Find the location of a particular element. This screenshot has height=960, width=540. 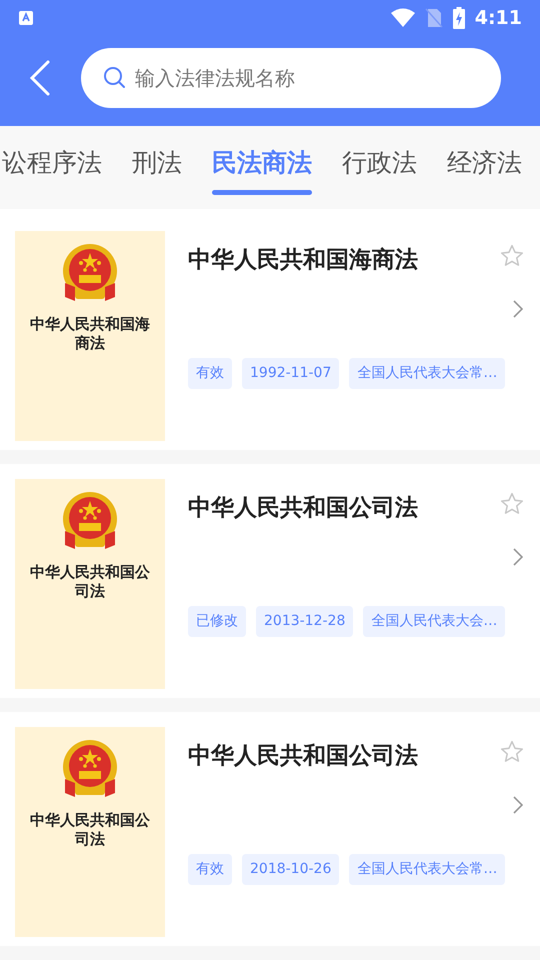

info-tag: 2018-10-26 is located at coordinates (291, 869).